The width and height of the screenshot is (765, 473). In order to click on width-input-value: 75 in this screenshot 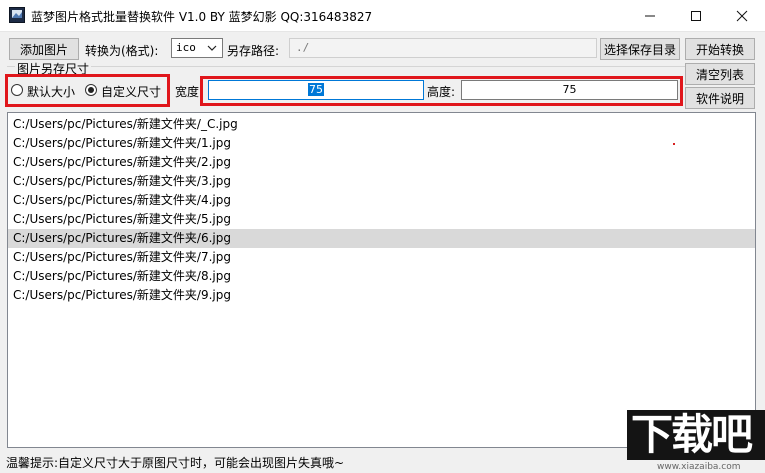, I will do `click(316, 89)`.